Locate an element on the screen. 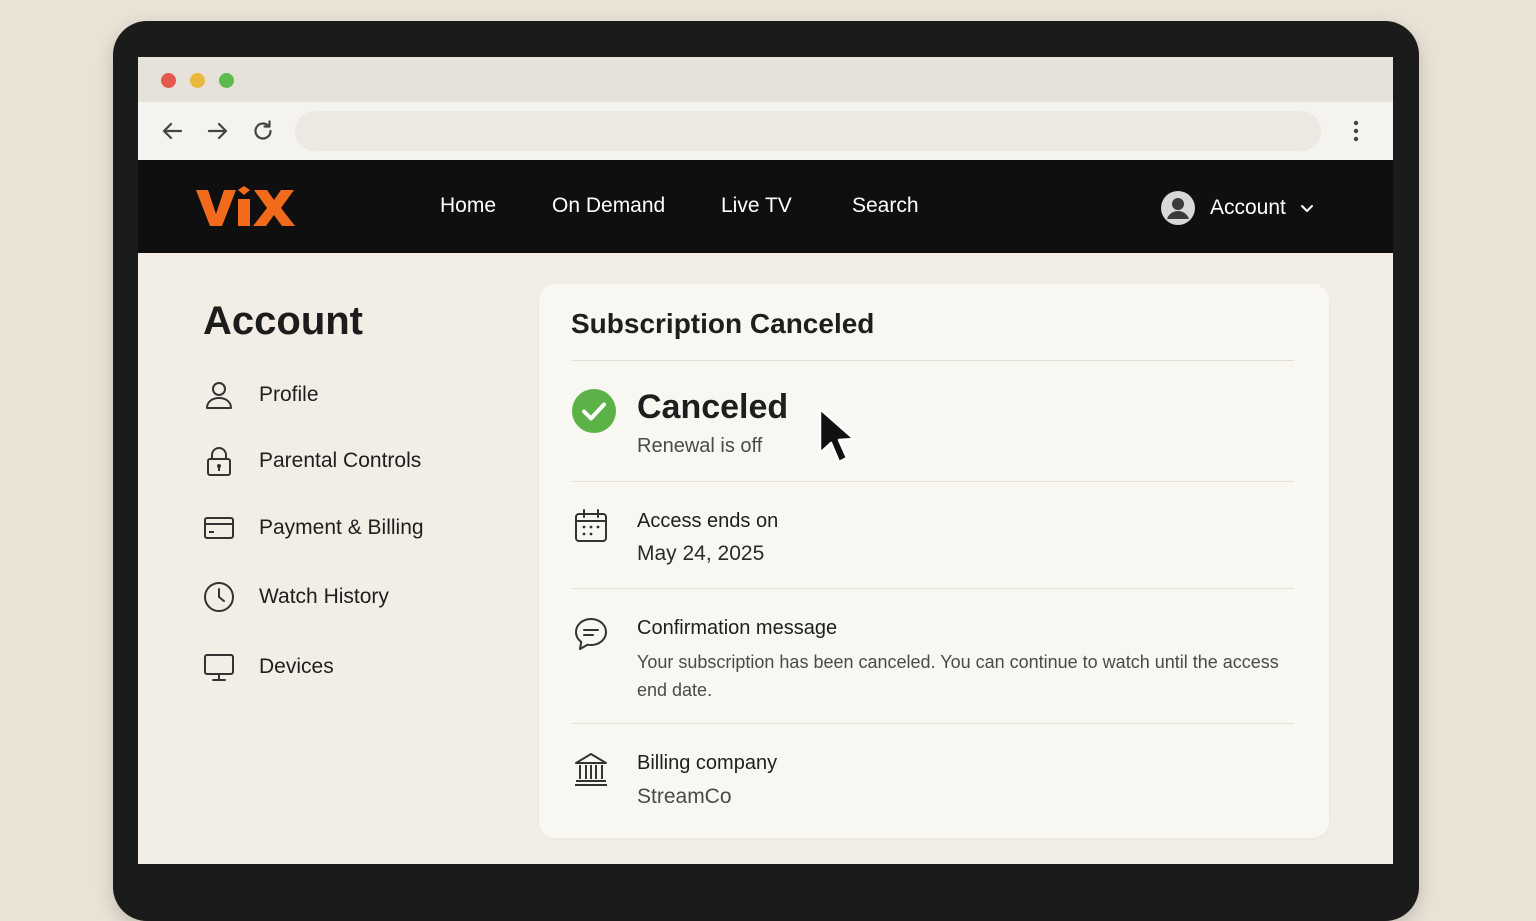  site-header: Home On Demand Live TV Search Account is located at coordinates (765, 206).